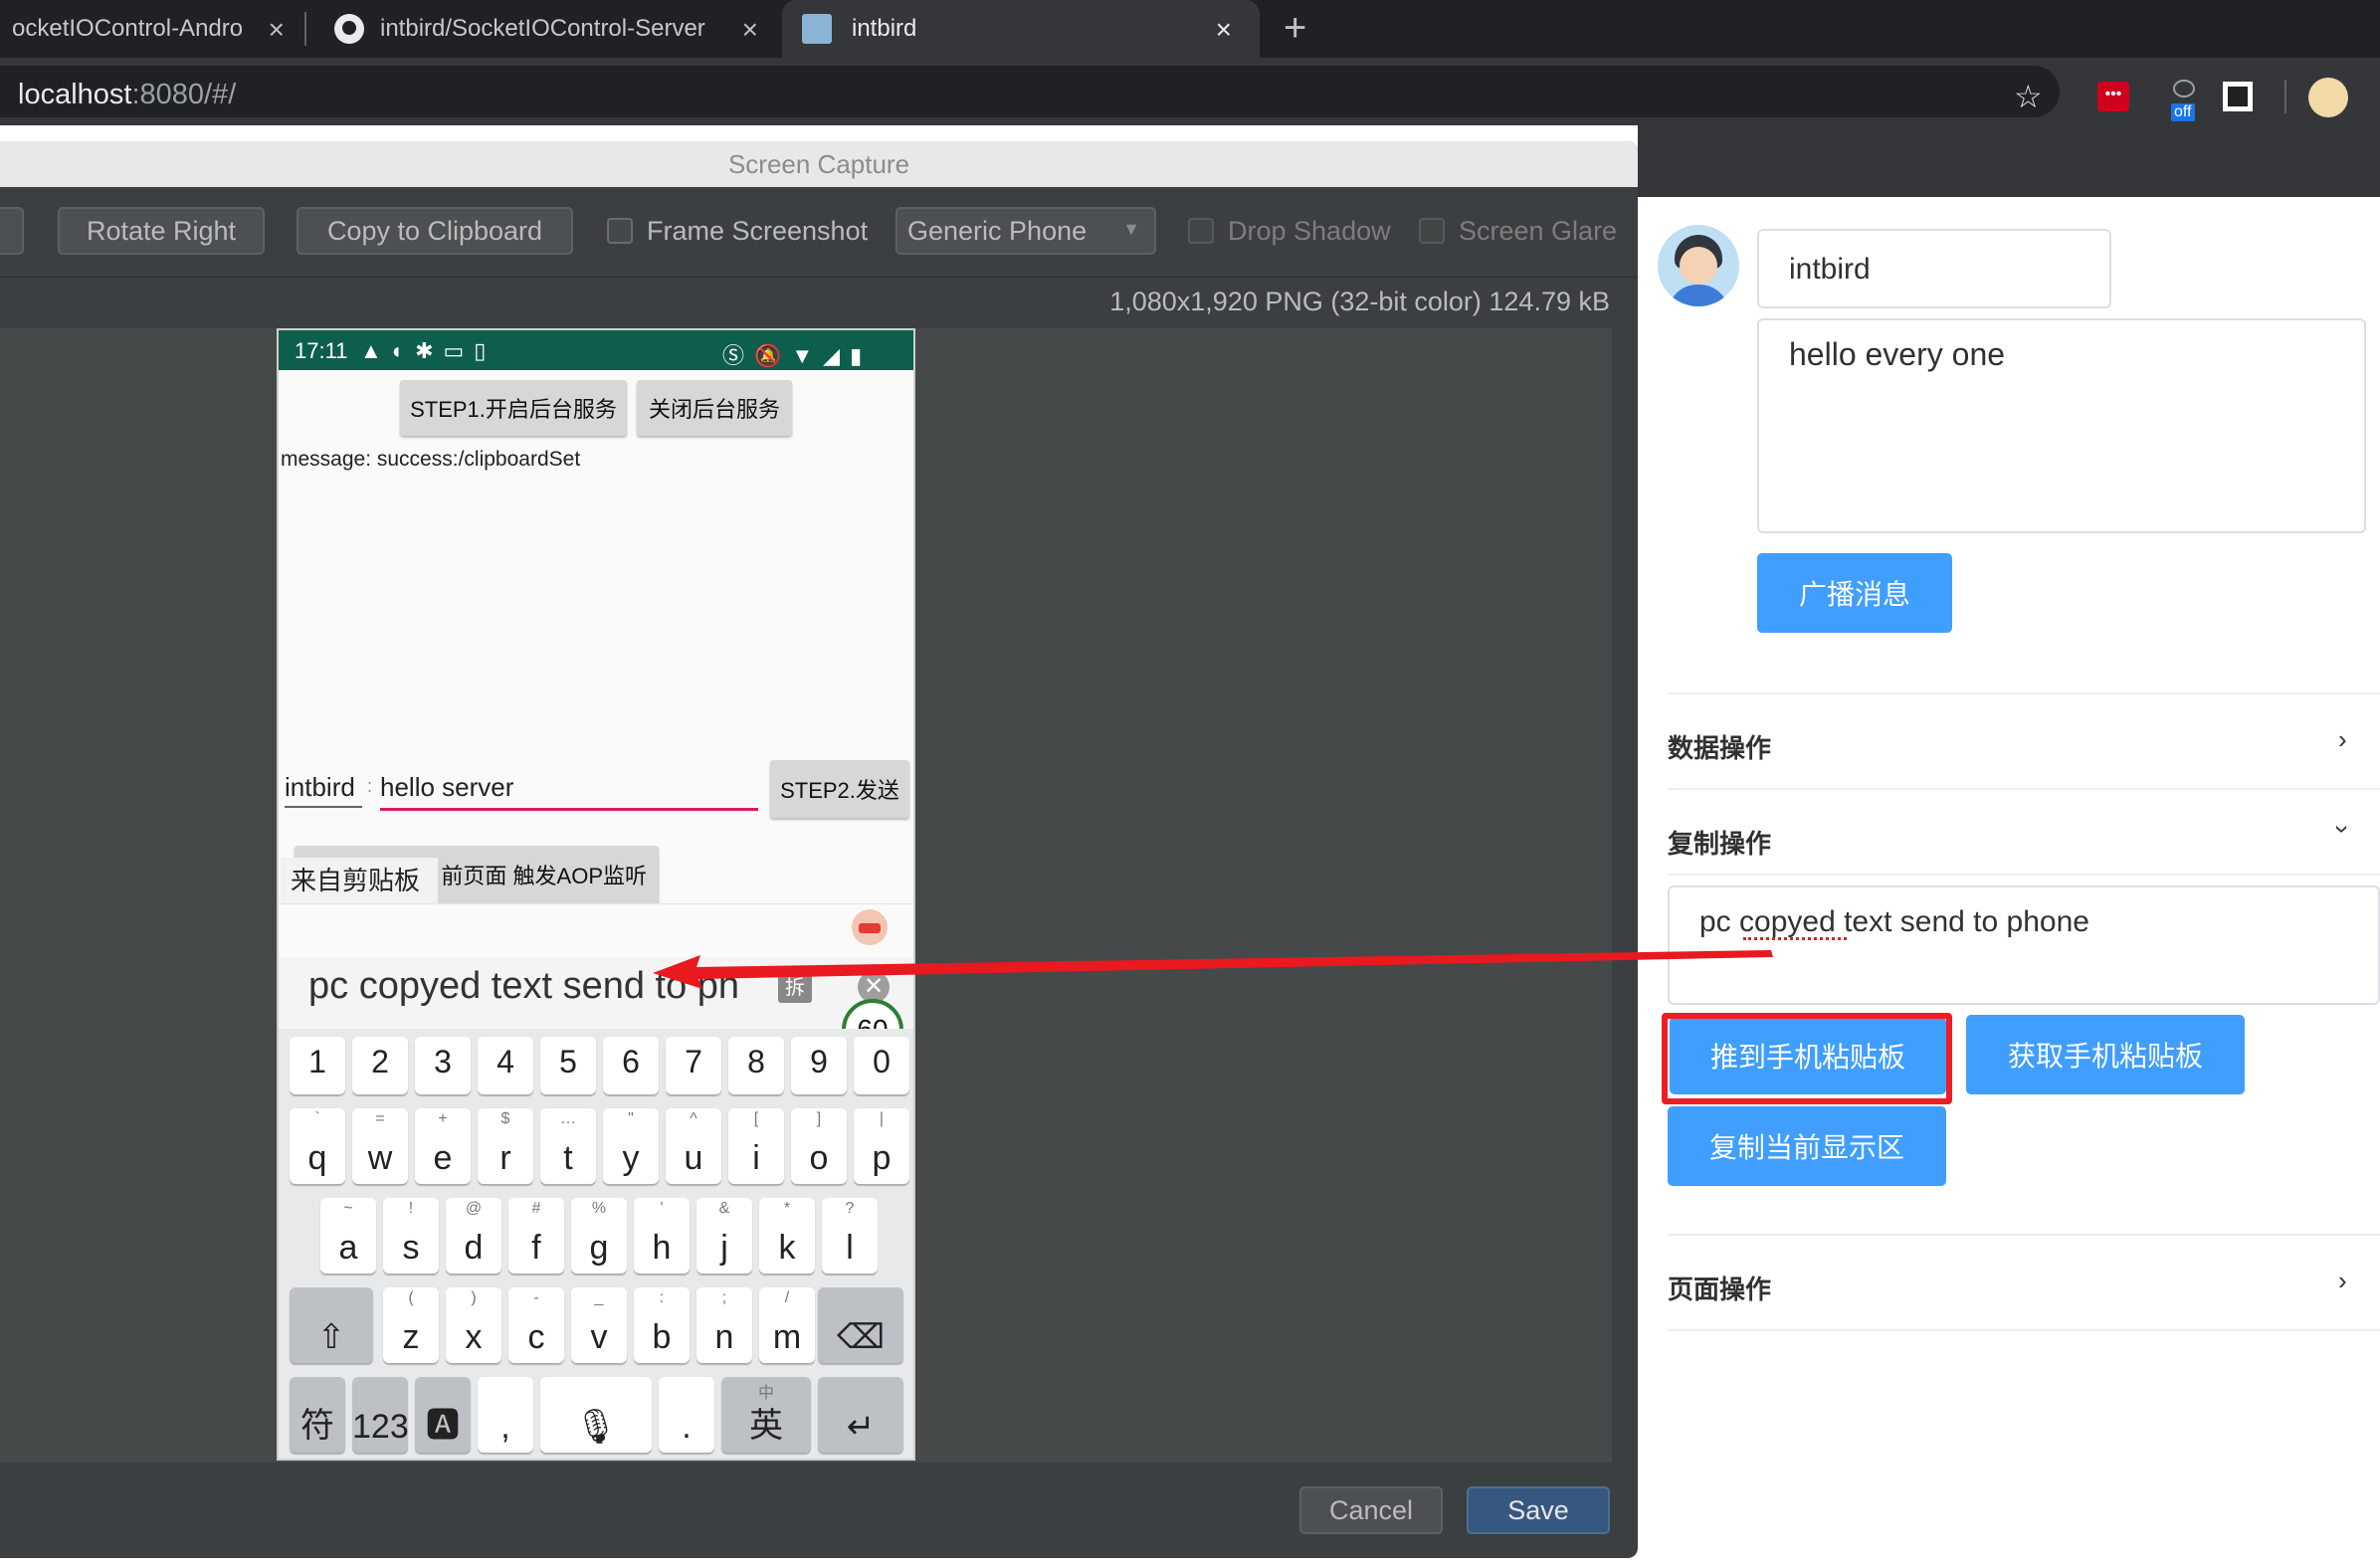 The width and height of the screenshot is (2380, 1568). I want to click on key-b: :b, so click(662, 1325).